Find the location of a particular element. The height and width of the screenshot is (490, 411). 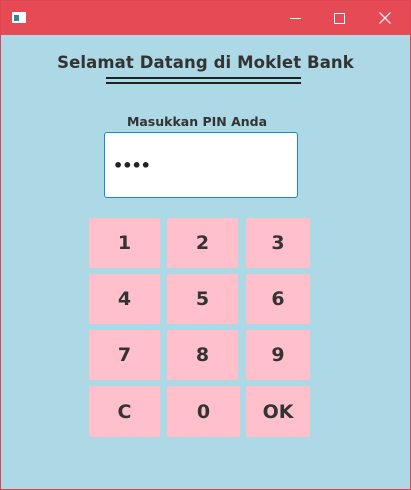

close-icon is located at coordinates (385, 18).